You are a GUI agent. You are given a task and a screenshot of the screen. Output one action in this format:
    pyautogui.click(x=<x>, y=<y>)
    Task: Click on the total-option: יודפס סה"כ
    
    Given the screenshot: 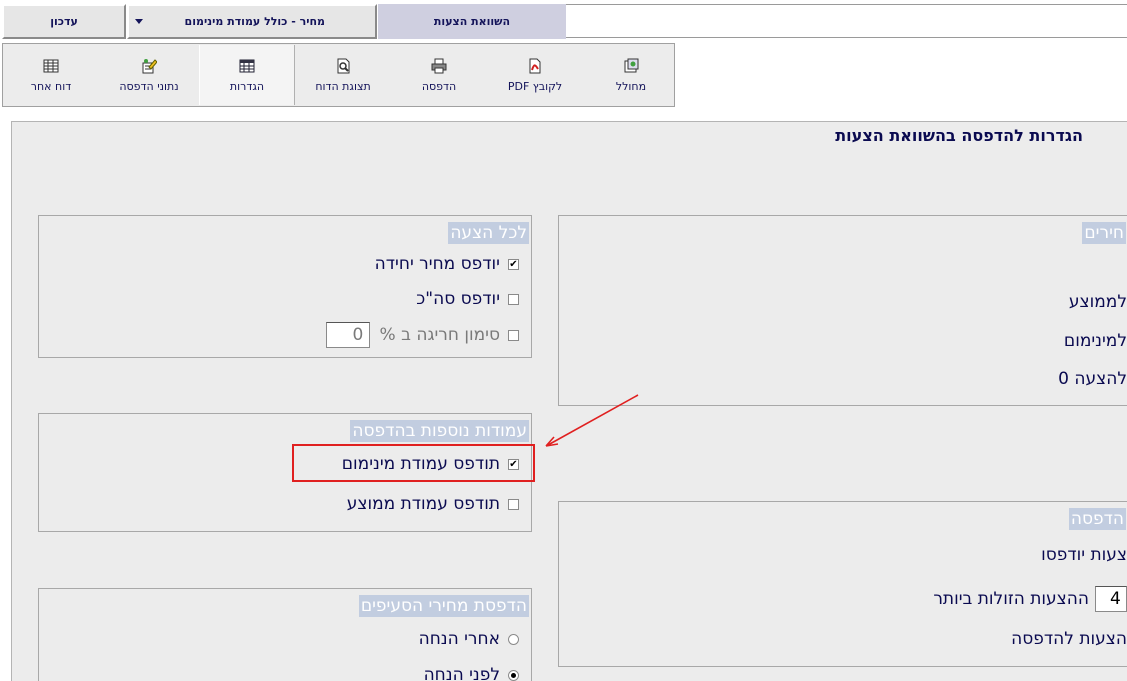 What is the action you would take?
    pyautogui.click(x=467, y=299)
    